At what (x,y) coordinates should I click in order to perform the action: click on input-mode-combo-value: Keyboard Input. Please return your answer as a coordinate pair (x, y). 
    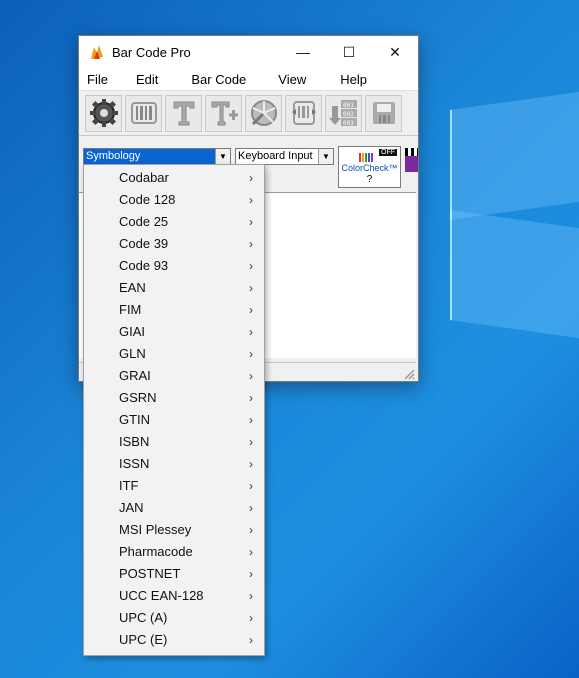
    Looking at the image, I should click on (275, 156).